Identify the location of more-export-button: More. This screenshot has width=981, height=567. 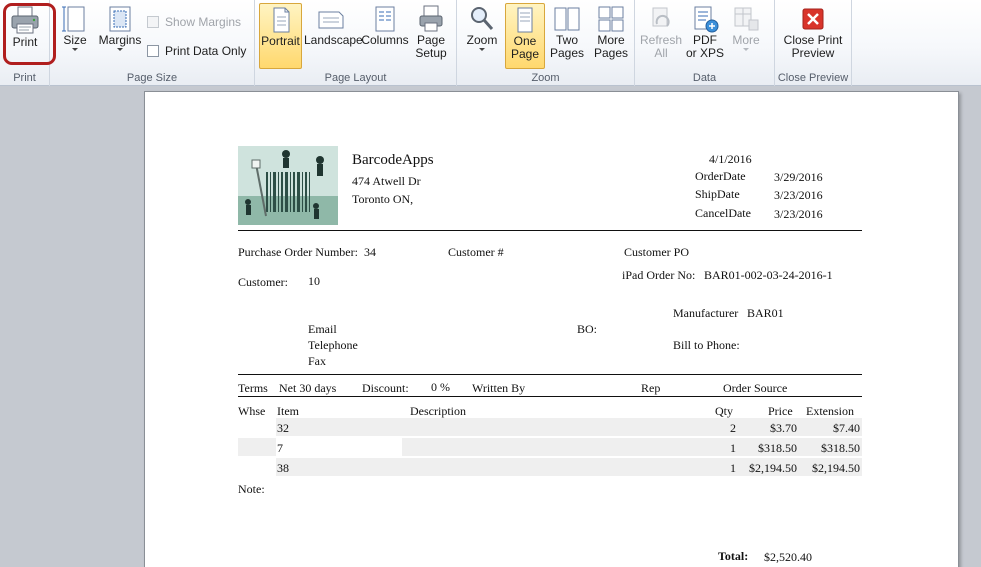
(746, 36).